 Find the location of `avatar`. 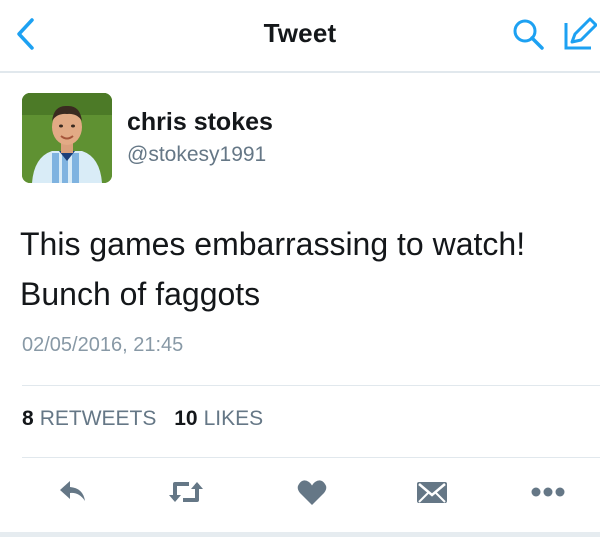

avatar is located at coordinates (67, 138).